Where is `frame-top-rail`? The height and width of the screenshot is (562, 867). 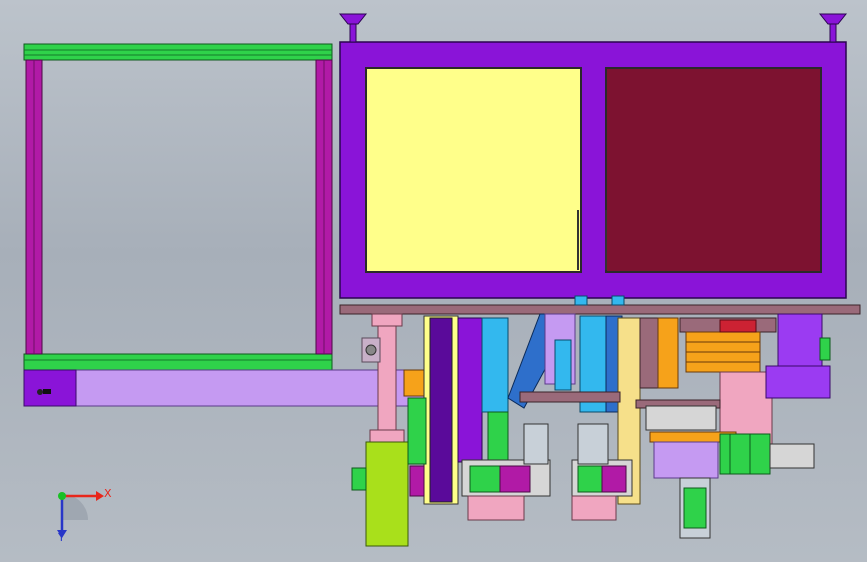 frame-top-rail is located at coordinates (178, 52).